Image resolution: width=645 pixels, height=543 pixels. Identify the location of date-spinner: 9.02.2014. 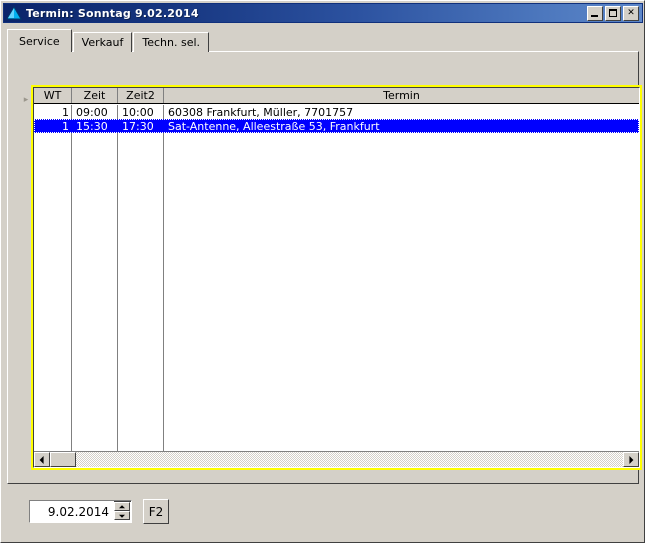
(80, 511).